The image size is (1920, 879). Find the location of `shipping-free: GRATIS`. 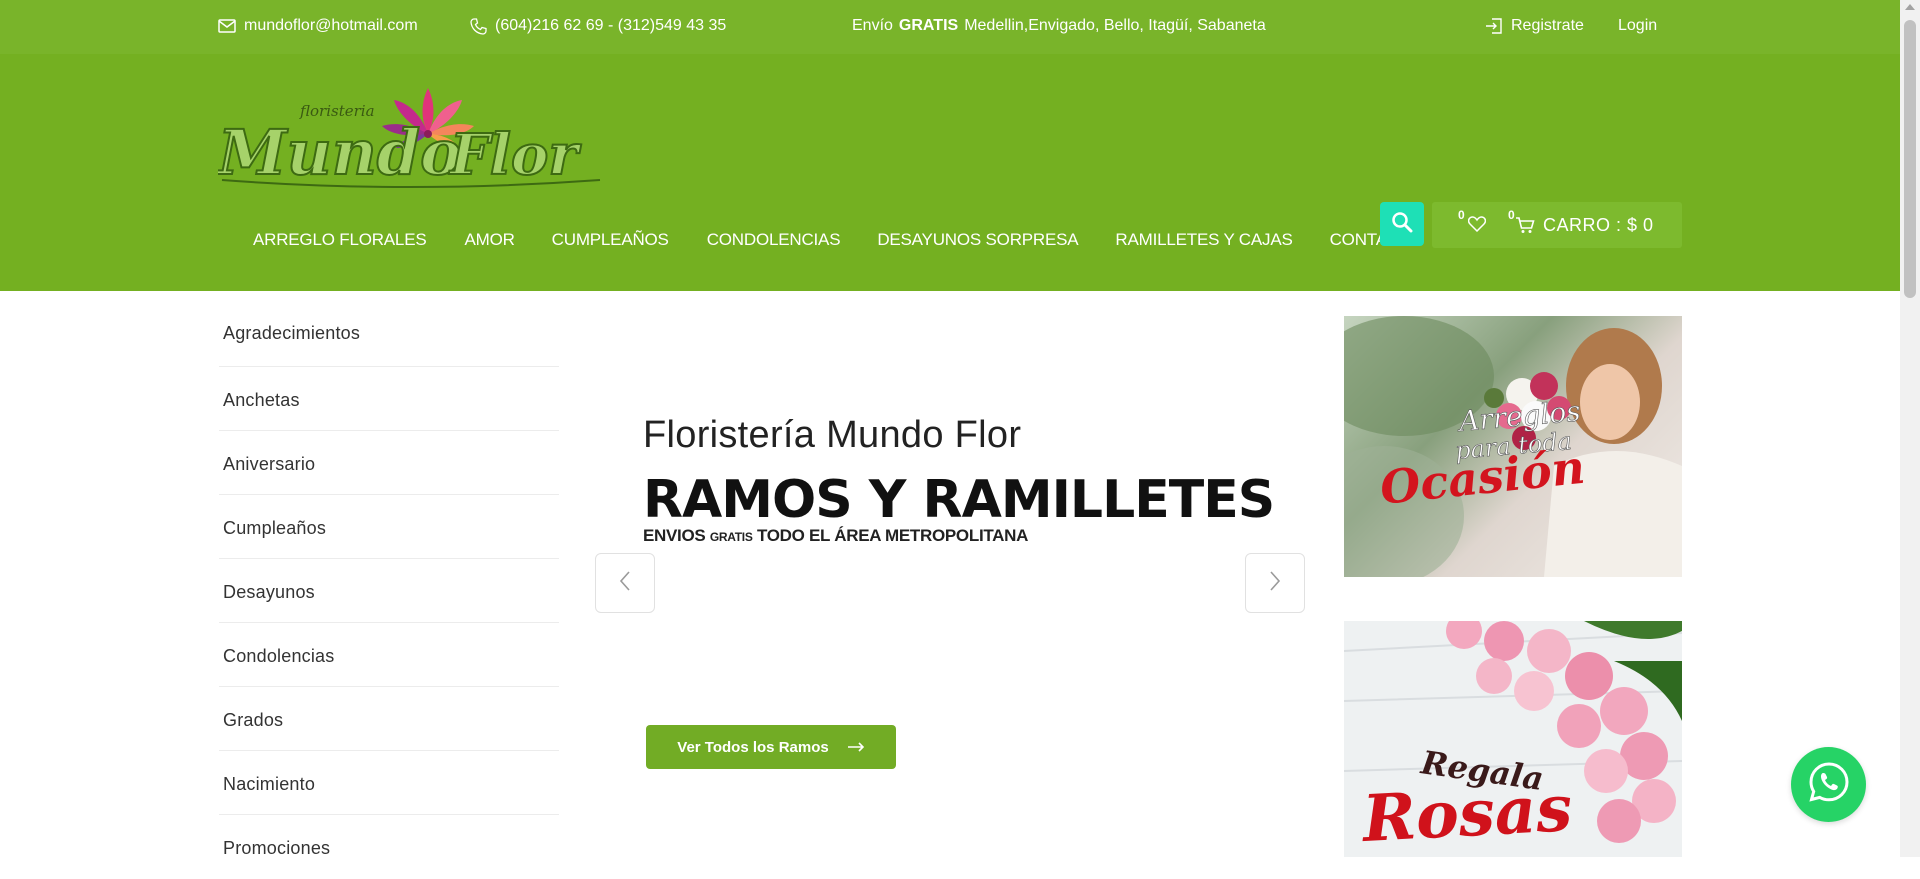

shipping-free: GRATIS is located at coordinates (928, 25).